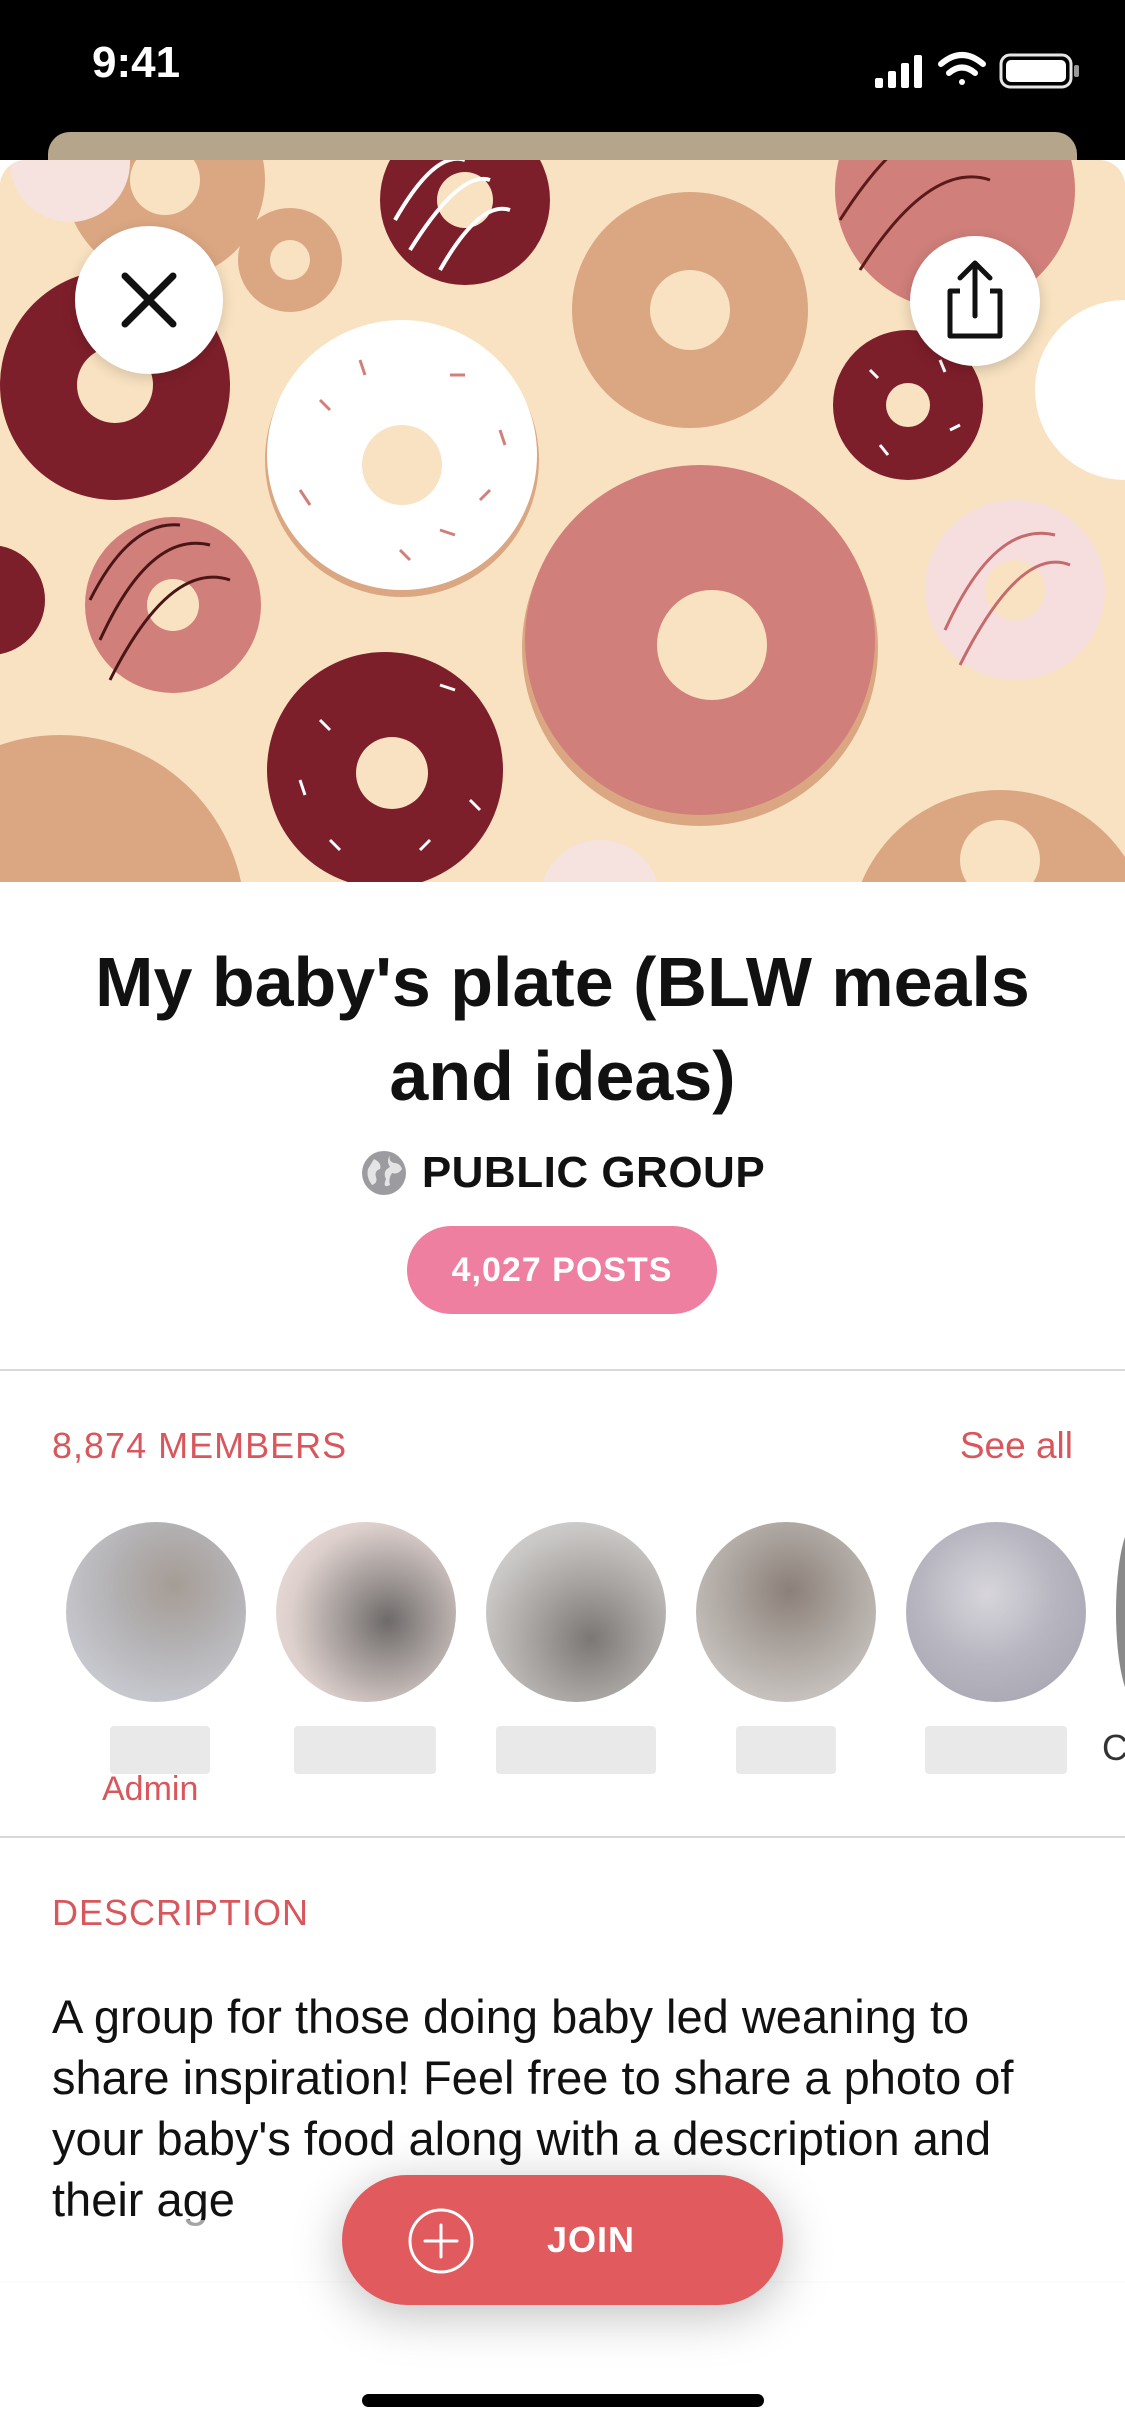  What do you see at coordinates (593, 1172) in the screenshot?
I see `group-type-label: PUBLIC GROUP` at bounding box center [593, 1172].